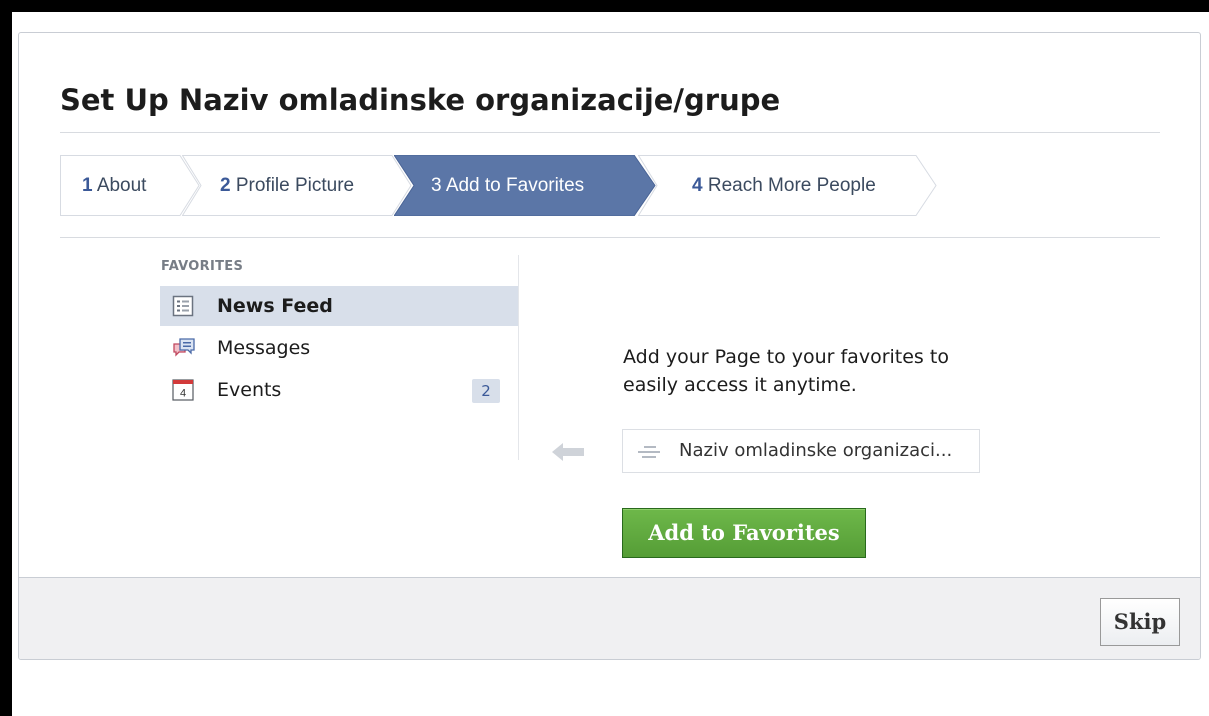 The width and height of the screenshot is (1209, 716). What do you see at coordinates (264, 348) in the screenshot?
I see `favorites-item-label: Messages` at bounding box center [264, 348].